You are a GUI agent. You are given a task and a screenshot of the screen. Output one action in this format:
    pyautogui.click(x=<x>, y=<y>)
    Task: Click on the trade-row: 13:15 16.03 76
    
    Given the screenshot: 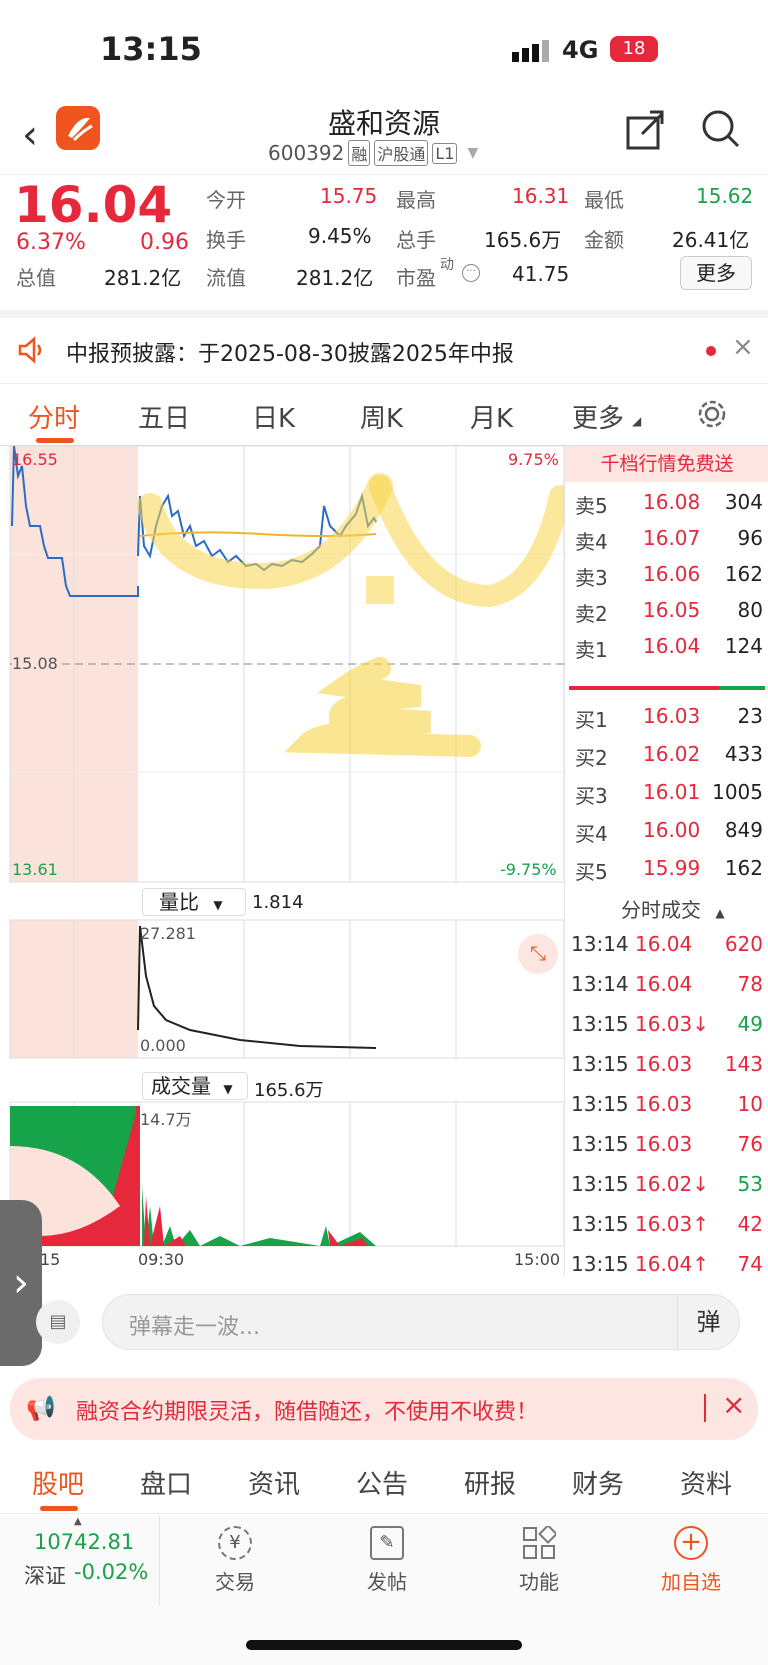 What is the action you would take?
    pyautogui.click(x=666, y=1144)
    